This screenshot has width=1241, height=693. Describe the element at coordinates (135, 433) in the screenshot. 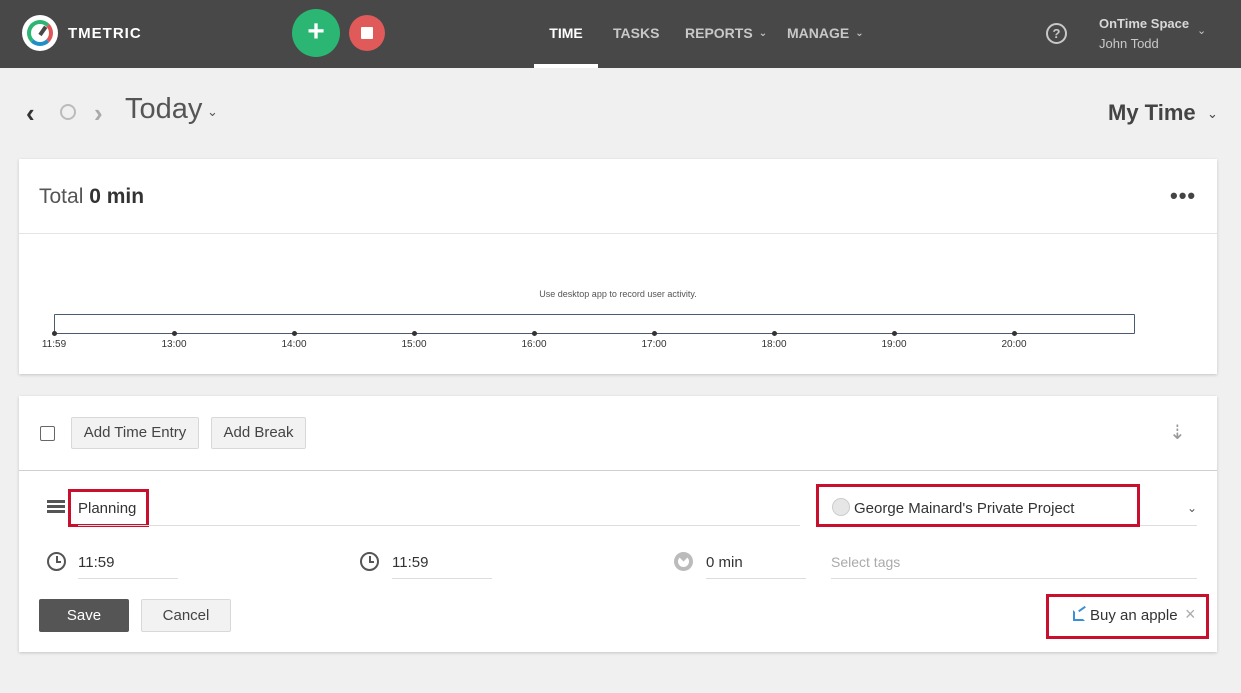

I see `add-time-entry-button: Add Time Entry` at that location.